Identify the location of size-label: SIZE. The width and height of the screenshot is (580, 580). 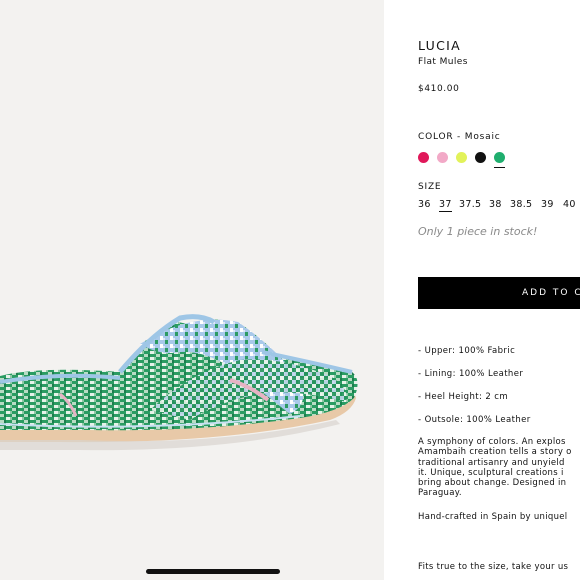
(430, 187).